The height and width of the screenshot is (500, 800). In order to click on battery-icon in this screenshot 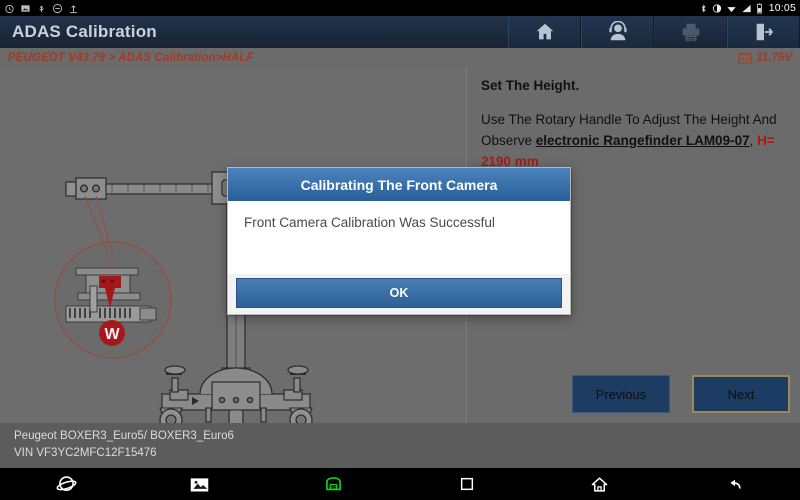, I will do `click(759, 7)`.